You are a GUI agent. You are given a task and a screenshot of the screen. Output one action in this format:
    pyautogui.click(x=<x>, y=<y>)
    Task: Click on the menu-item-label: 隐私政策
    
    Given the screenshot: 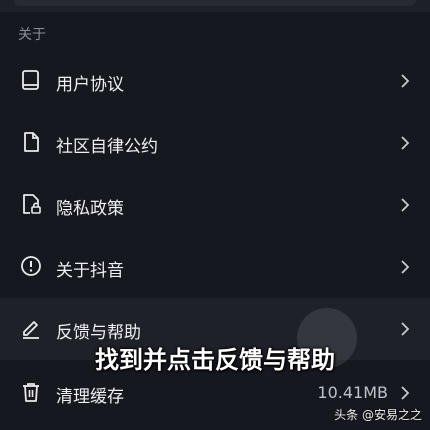 What is the action you would take?
    pyautogui.click(x=90, y=209)
    